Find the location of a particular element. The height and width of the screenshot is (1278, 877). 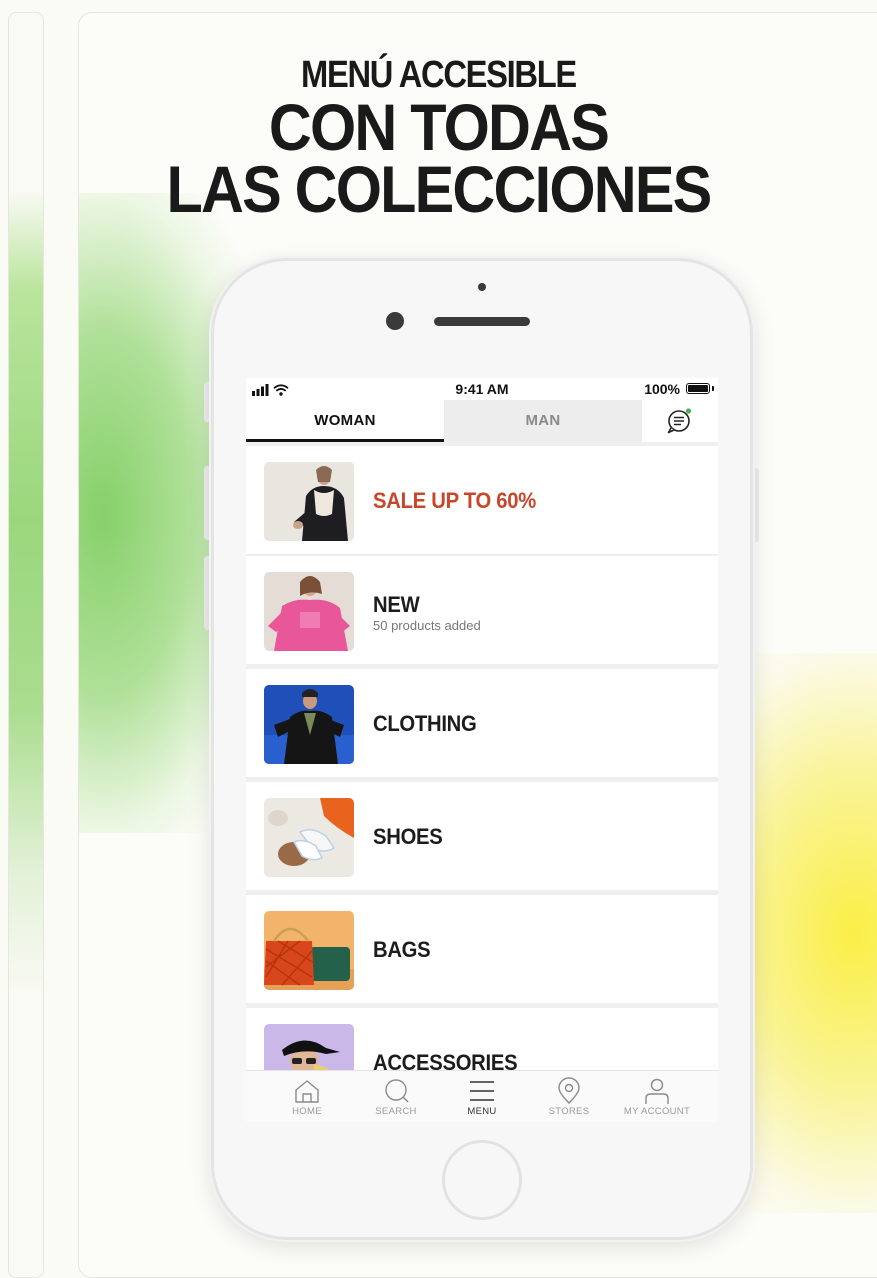

bags-thumbnail is located at coordinates (309, 950).